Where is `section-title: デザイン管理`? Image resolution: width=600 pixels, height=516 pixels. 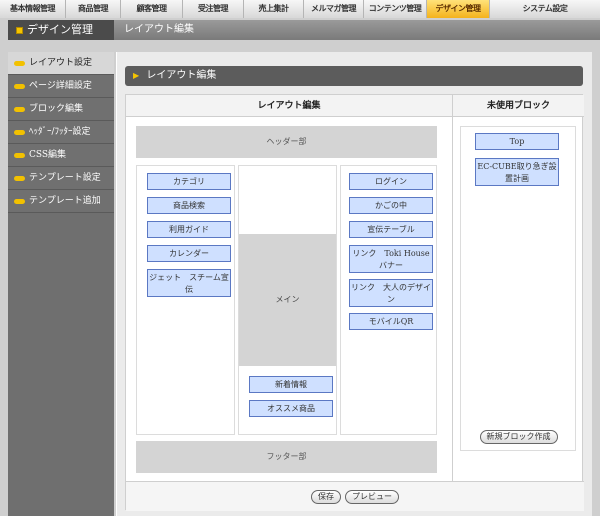 section-title: デザイン管理 is located at coordinates (60, 29).